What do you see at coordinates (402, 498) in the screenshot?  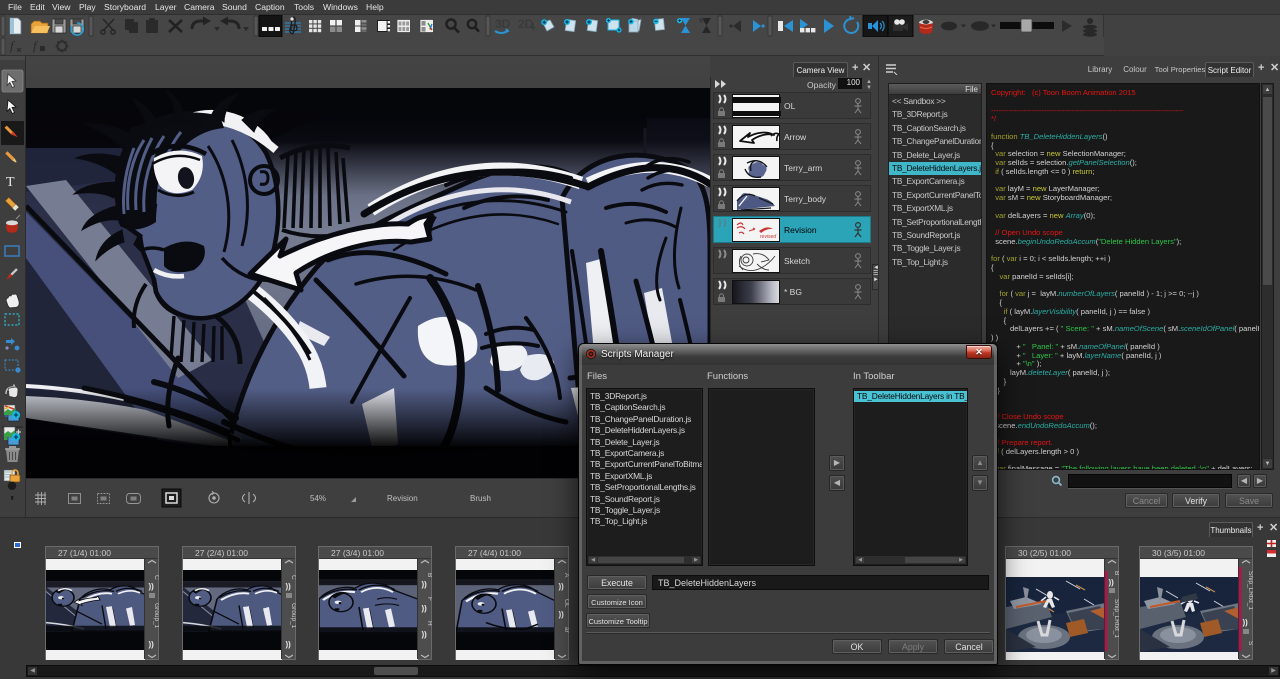 I see `svg-text: Revision` at bounding box center [402, 498].